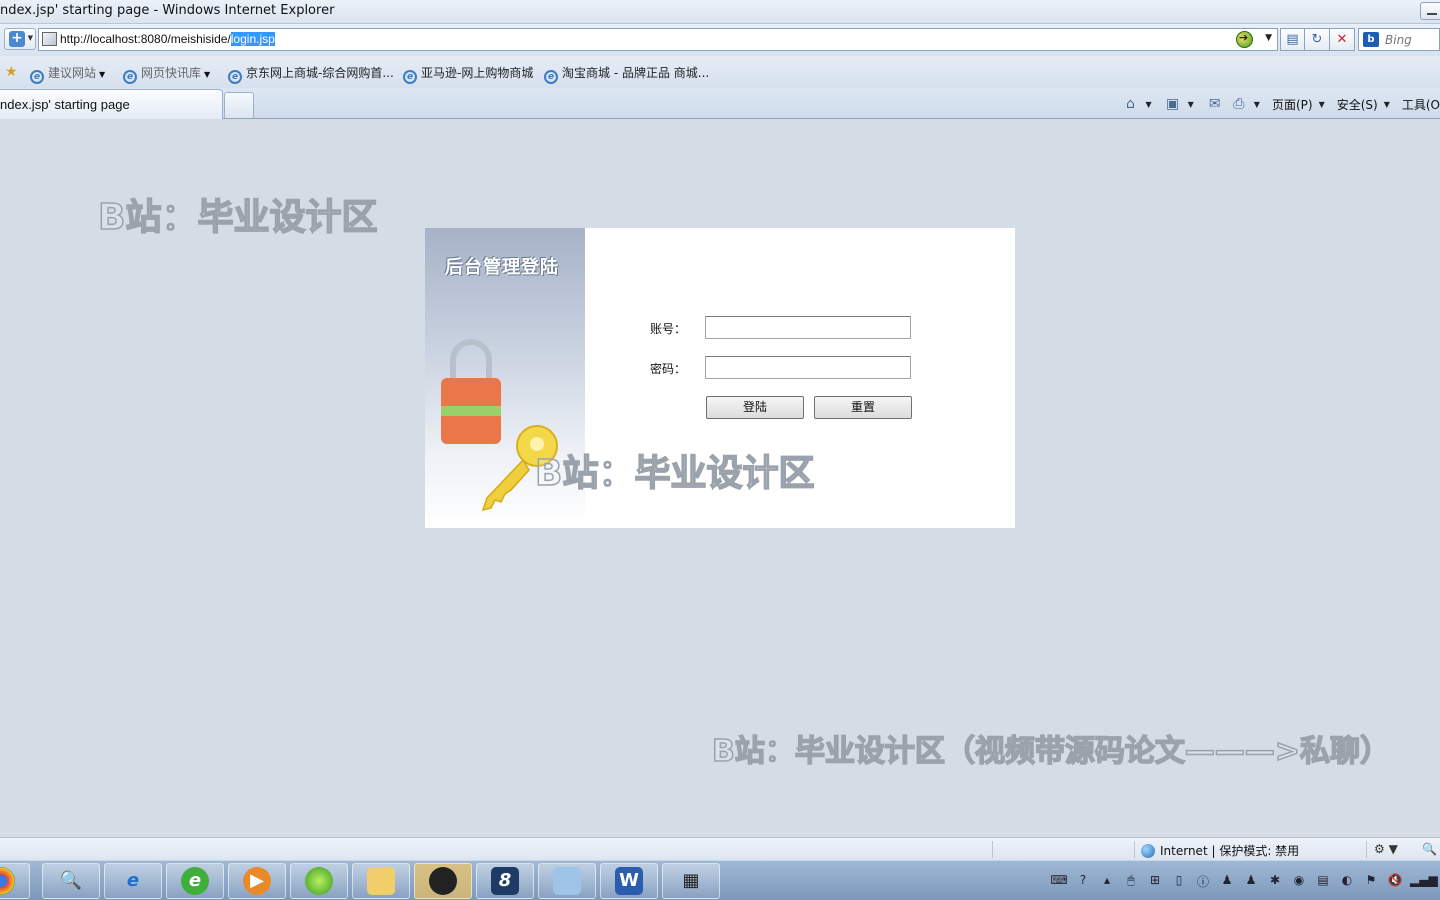  I want to click on taskbar-word: W, so click(629, 881).